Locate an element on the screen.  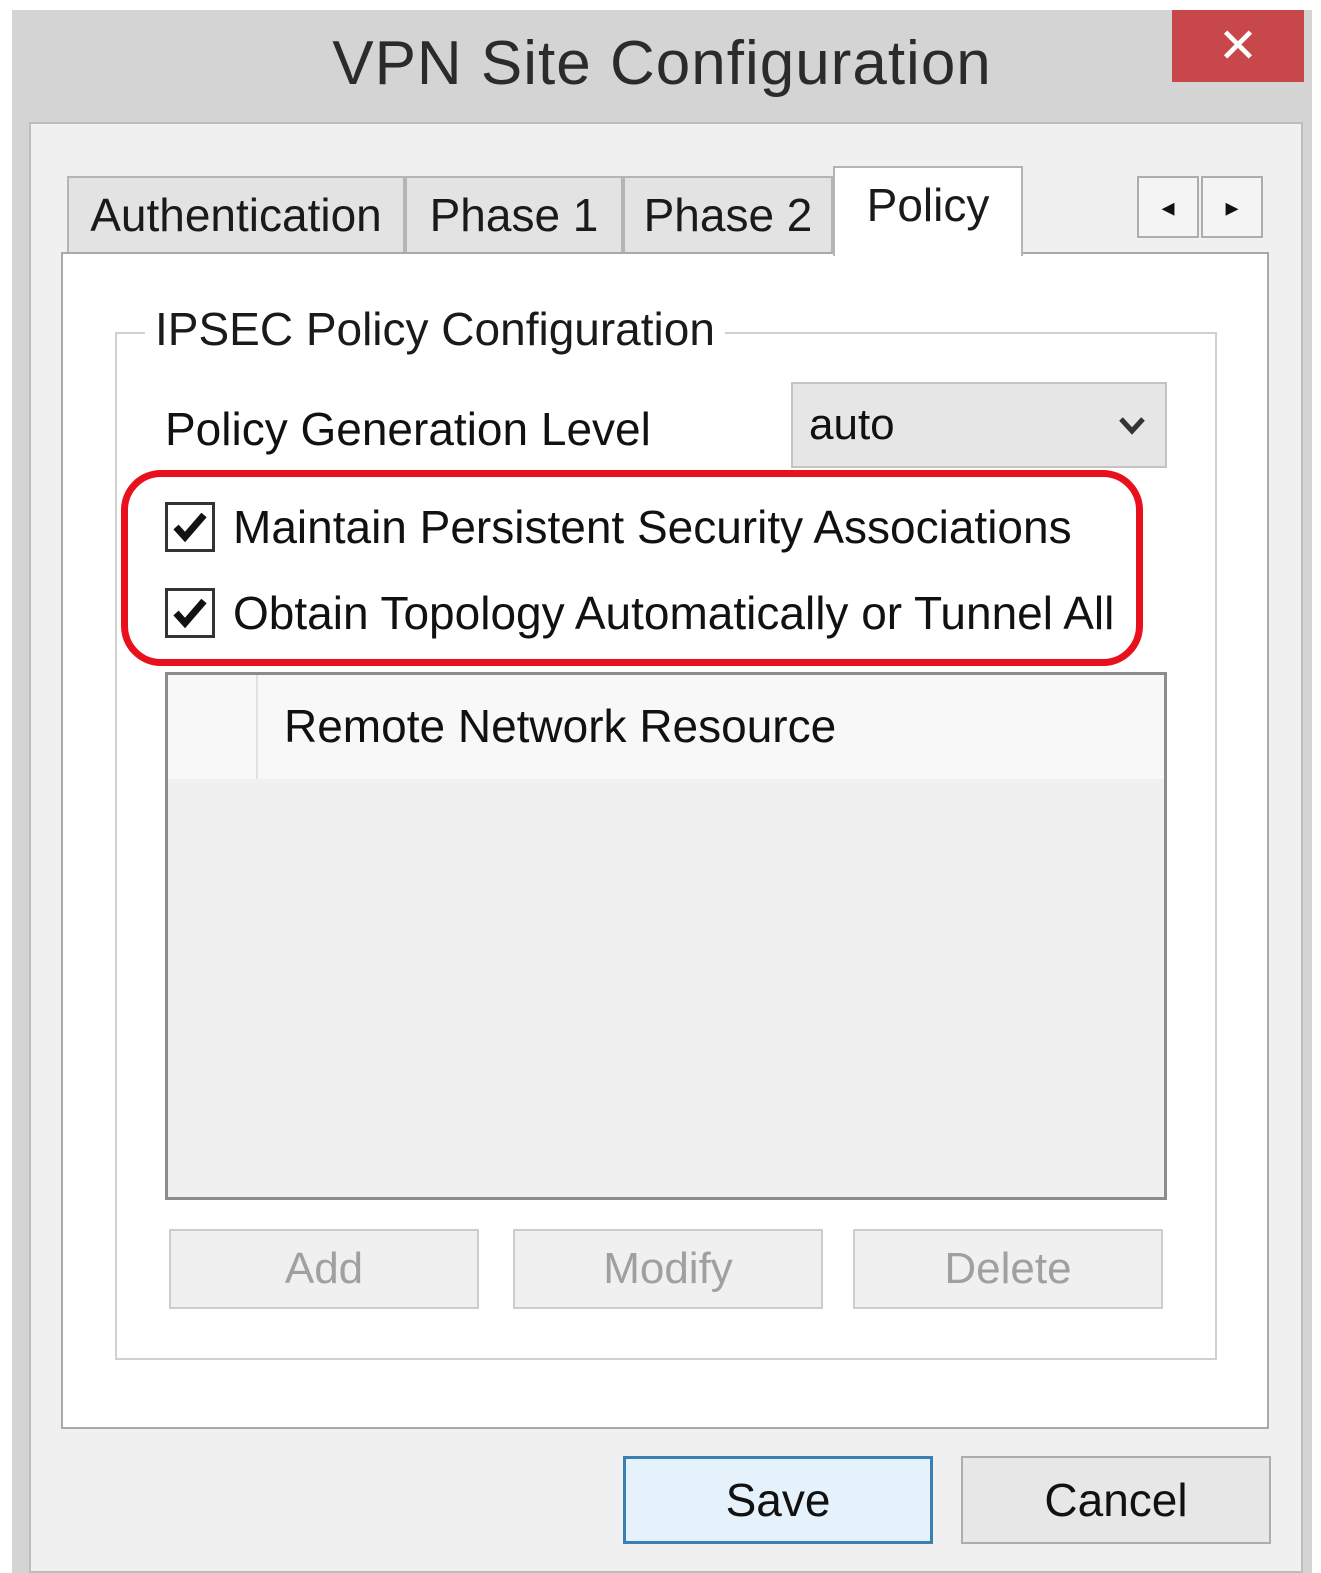
column-header-remote-network-resource: Remote Network Resource is located at coordinates (560, 726).